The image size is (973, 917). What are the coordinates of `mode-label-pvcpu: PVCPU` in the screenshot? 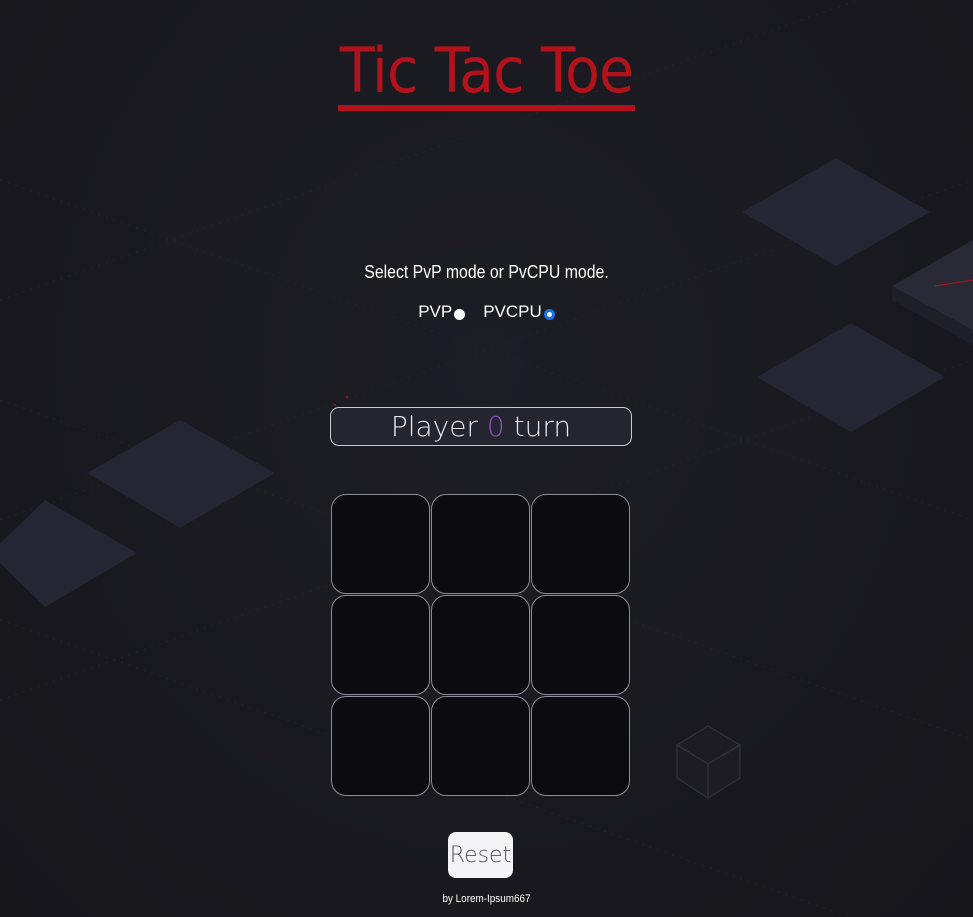 It's located at (512, 311).